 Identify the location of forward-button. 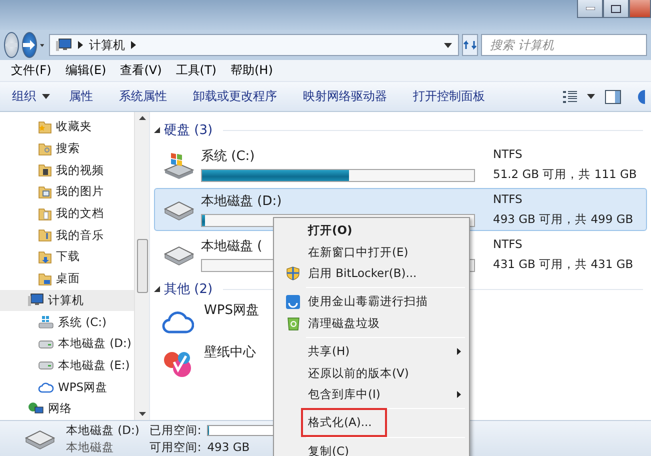
(29, 45).